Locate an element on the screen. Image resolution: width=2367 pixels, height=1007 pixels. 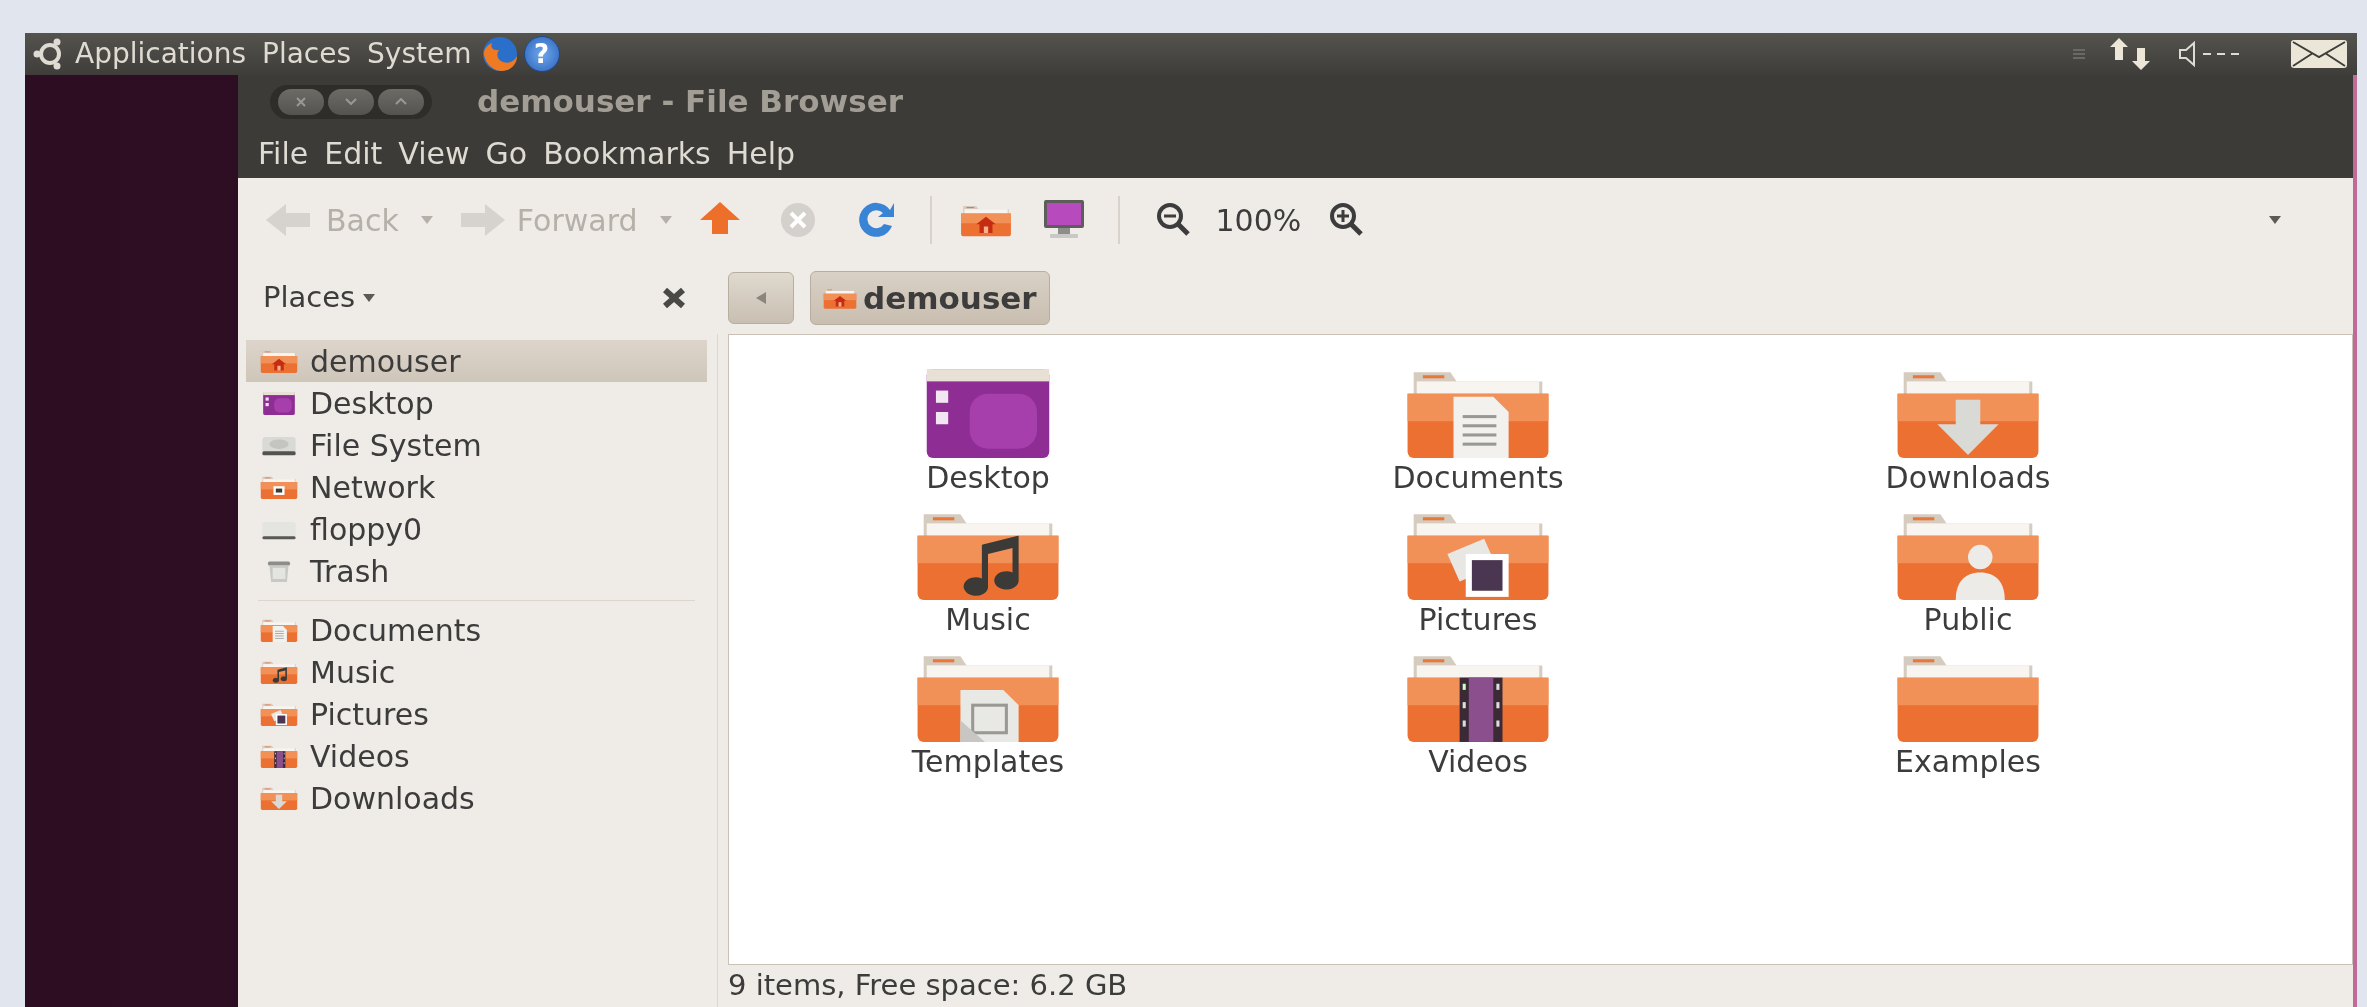
menu-item: Edit is located at coordinates (353, 153).